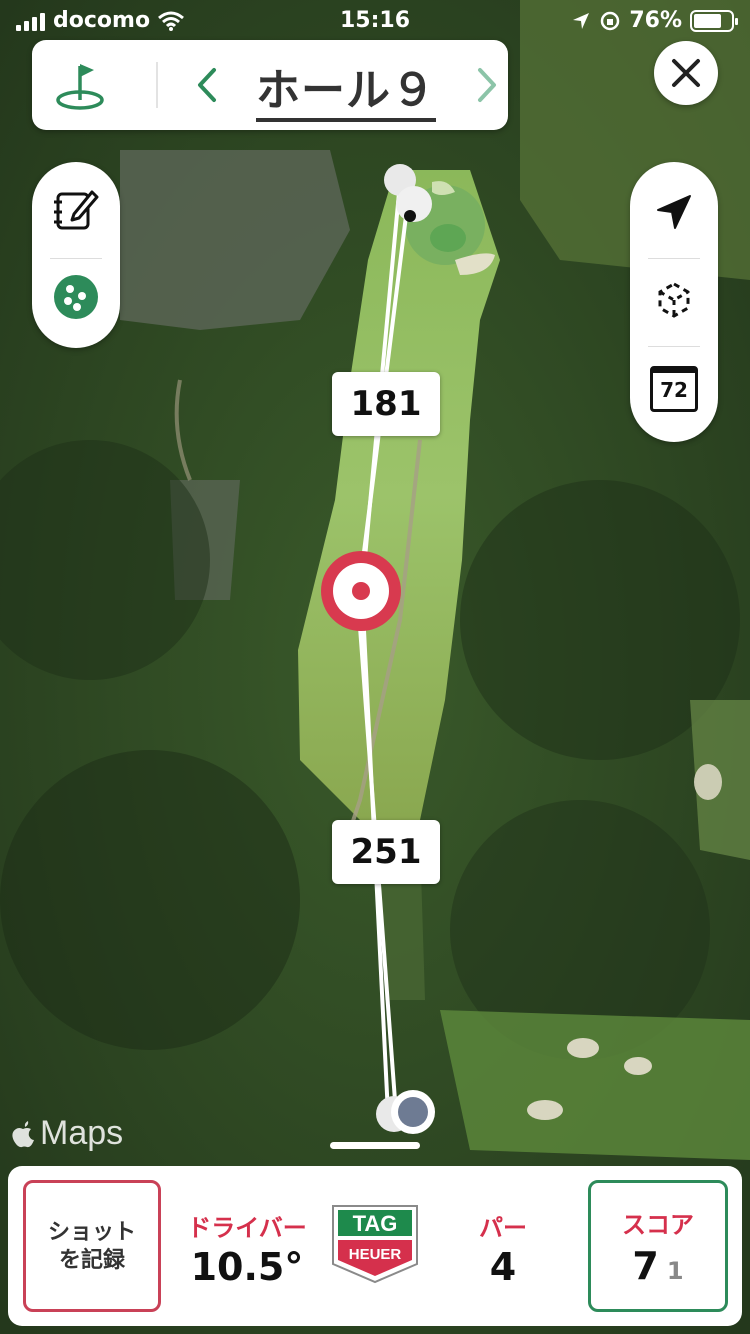 This screenshot has width=750, height=1334. Describe the element at coordinates (76, 297) in the screenshot. I see `golf-balls-icon` at that location.